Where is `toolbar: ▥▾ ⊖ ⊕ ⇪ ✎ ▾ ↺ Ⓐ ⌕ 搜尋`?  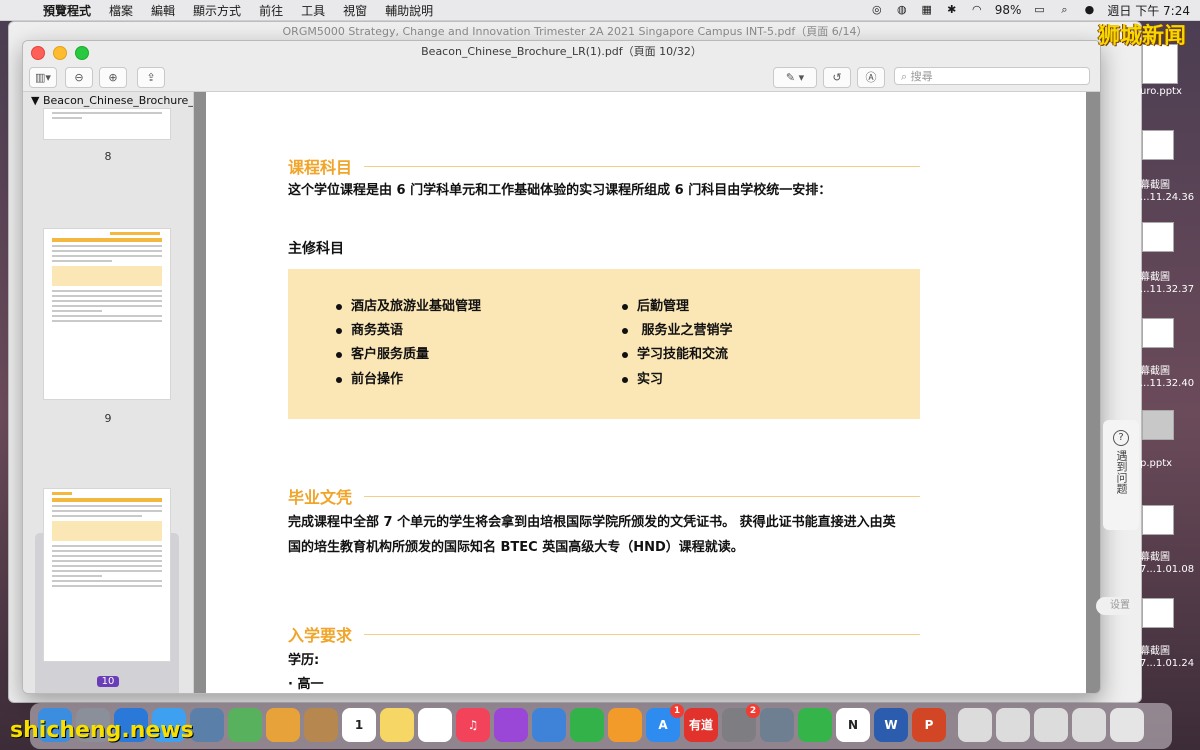
toolbar: ▥▾ ⊖ ⊕ ⇪ ✎ ▾ ↺ Ⓐ ⌕ 搜尋 is located at coordinates (561, 77).